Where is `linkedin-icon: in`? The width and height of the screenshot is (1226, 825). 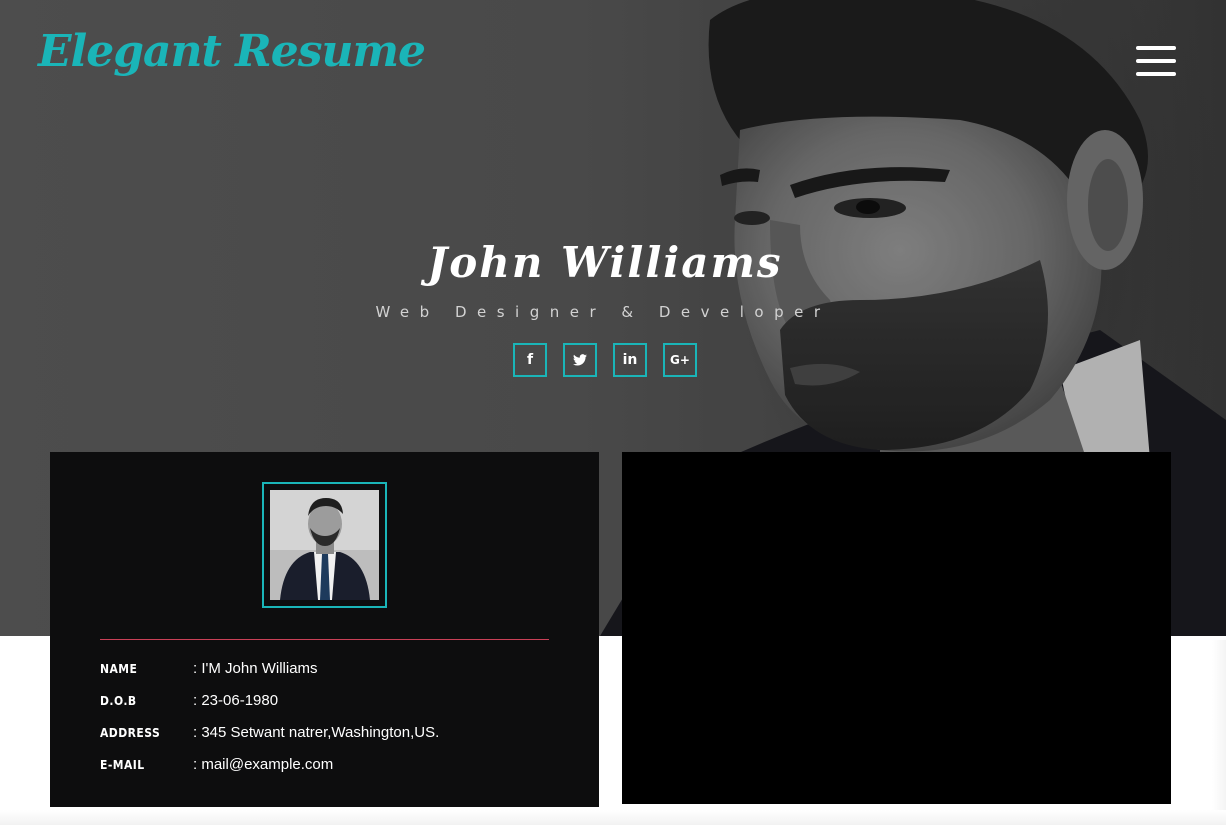 linkedin-icon: in is located at coordinates (630, 360).